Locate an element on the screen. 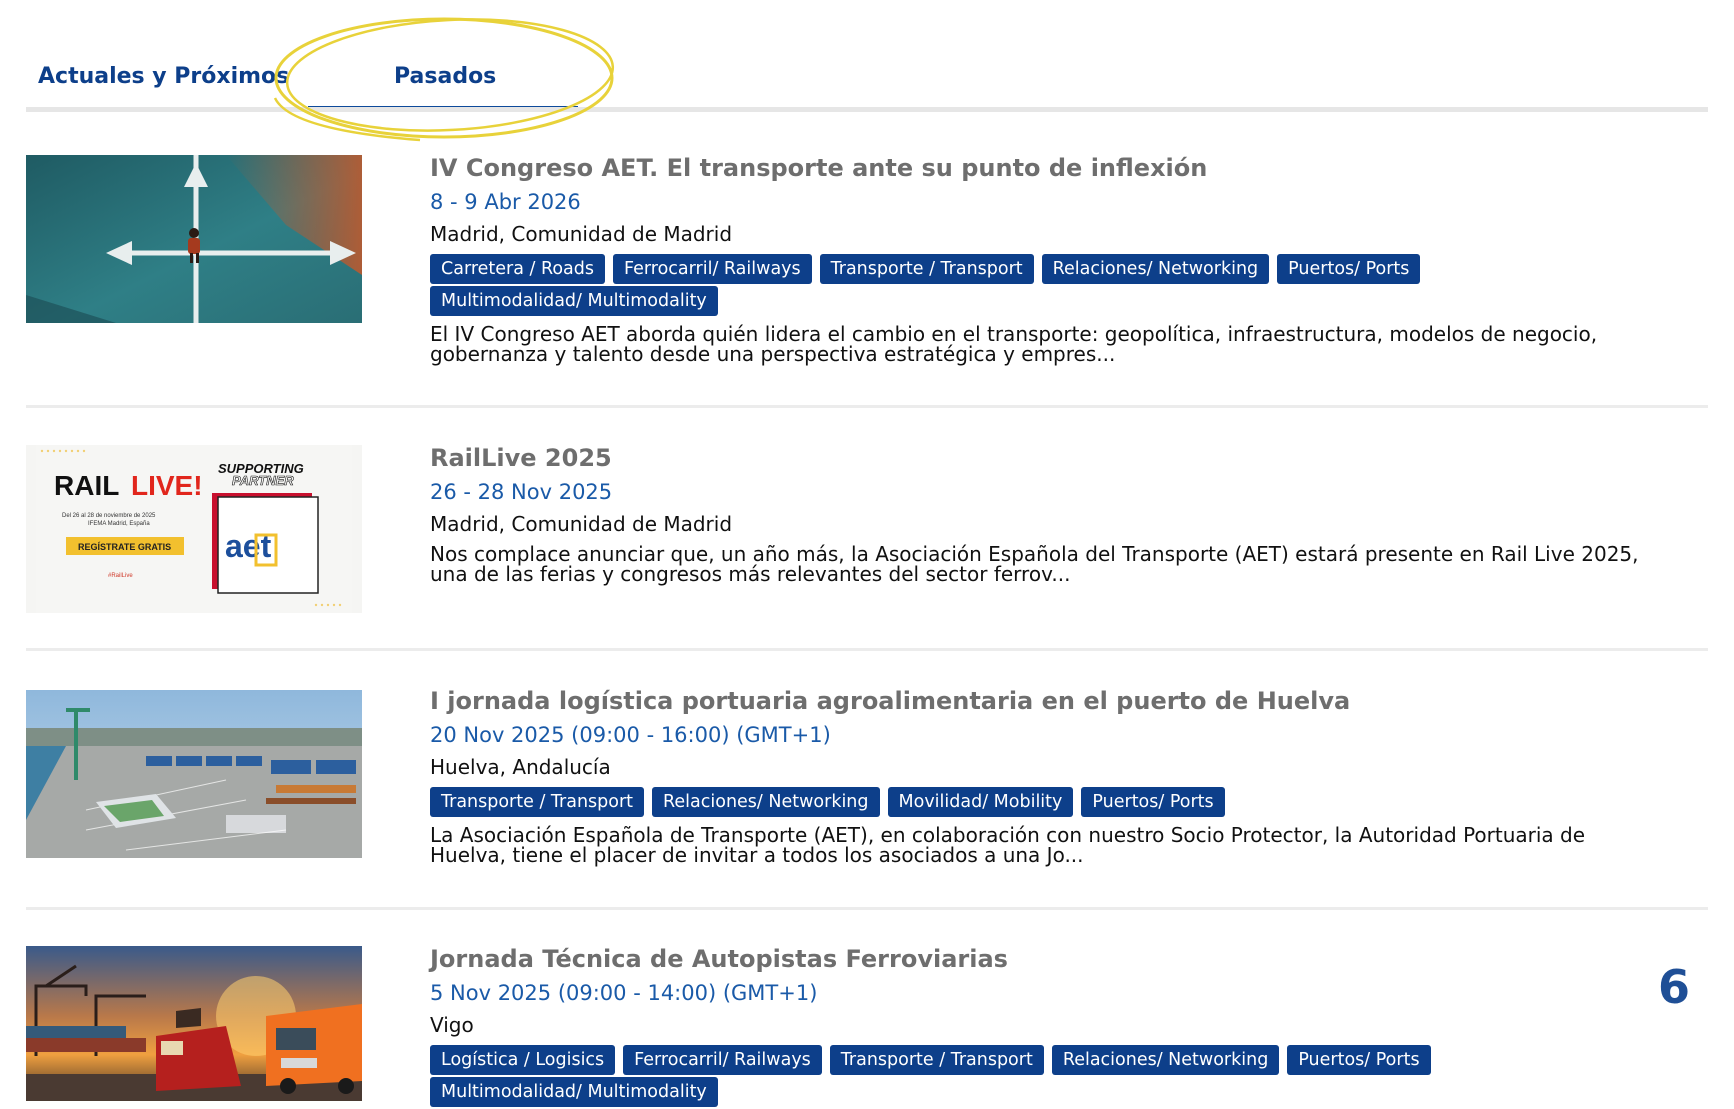 This screenshot has height=1109, width=1734. raillive-logo-live: LIVE! is located at coordinates (167, 485).